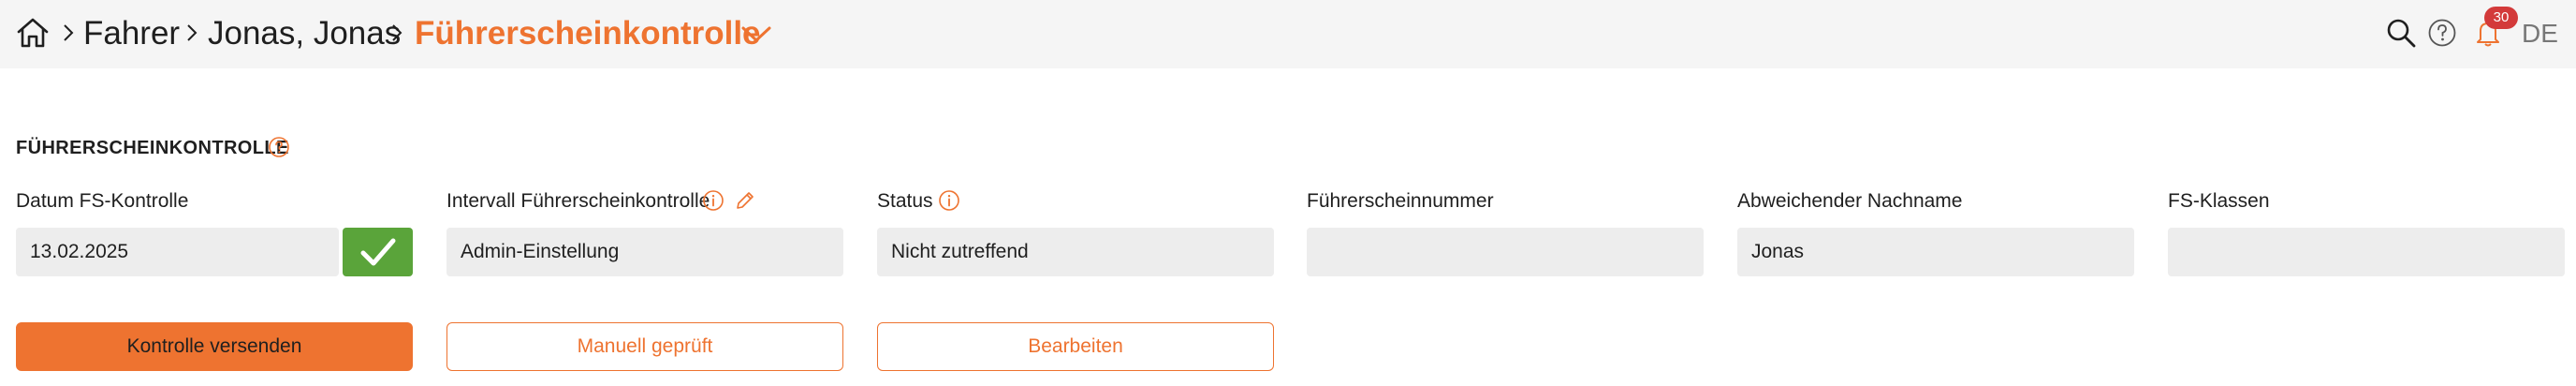 The width and height of the screenshot is (2576, 386). Describe the element at coordinates (644, 346) in the screenshot. I see `manual-check-button: Manuell geprüft` at that location.